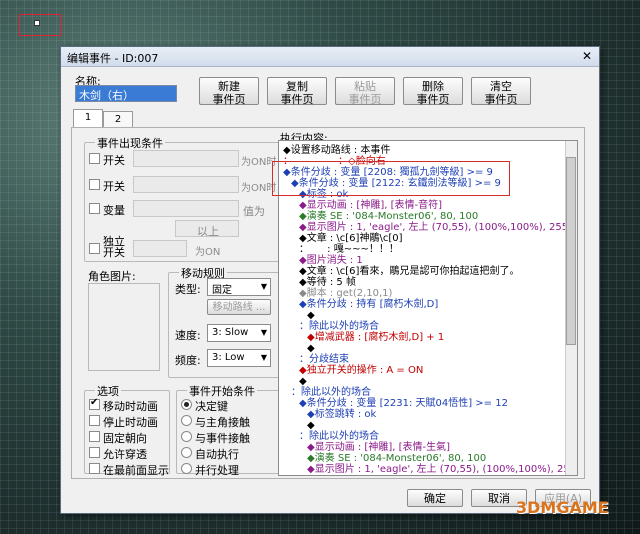  What do you see at coordinates (114, 160) in the screenshot?
I see `switch1-label: 开关` at bounding box center [114, 160].